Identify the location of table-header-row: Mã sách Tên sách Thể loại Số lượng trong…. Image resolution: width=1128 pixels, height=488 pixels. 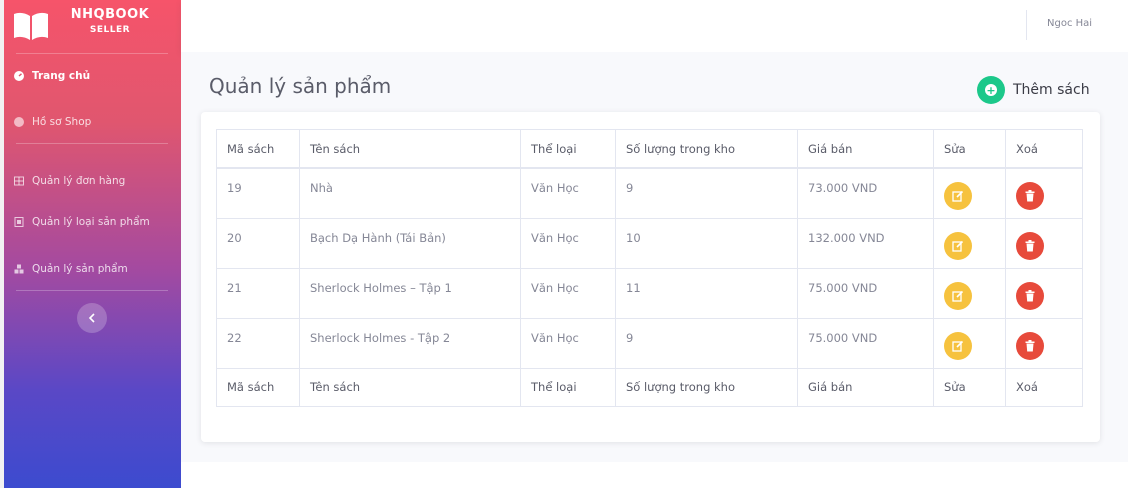
(649, 149).